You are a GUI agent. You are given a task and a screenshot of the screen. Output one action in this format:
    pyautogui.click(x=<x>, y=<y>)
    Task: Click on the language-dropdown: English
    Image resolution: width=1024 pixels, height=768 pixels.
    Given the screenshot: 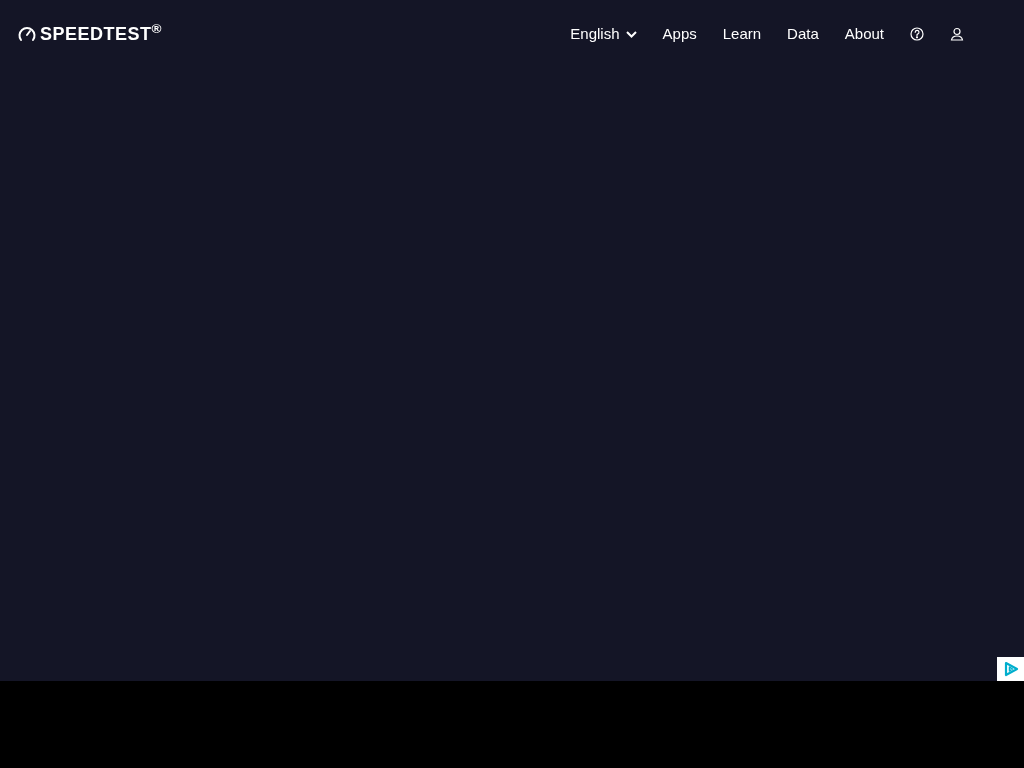 What is the action you would take?
    pyautogui.click(x=603, y=34)
    